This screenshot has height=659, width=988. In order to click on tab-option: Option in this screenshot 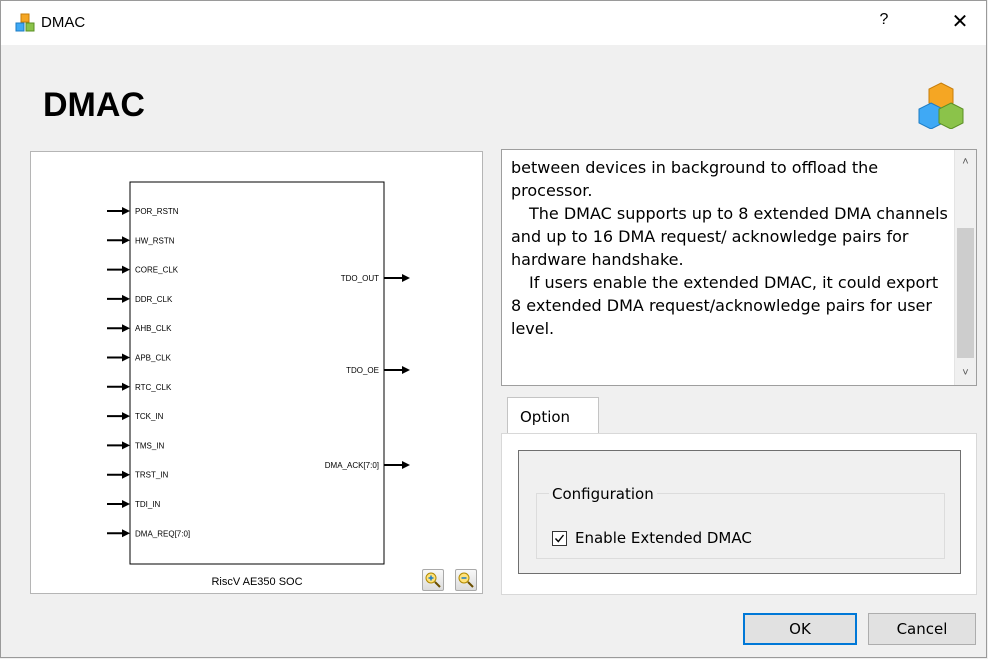, I will do `click(553, 415)`.